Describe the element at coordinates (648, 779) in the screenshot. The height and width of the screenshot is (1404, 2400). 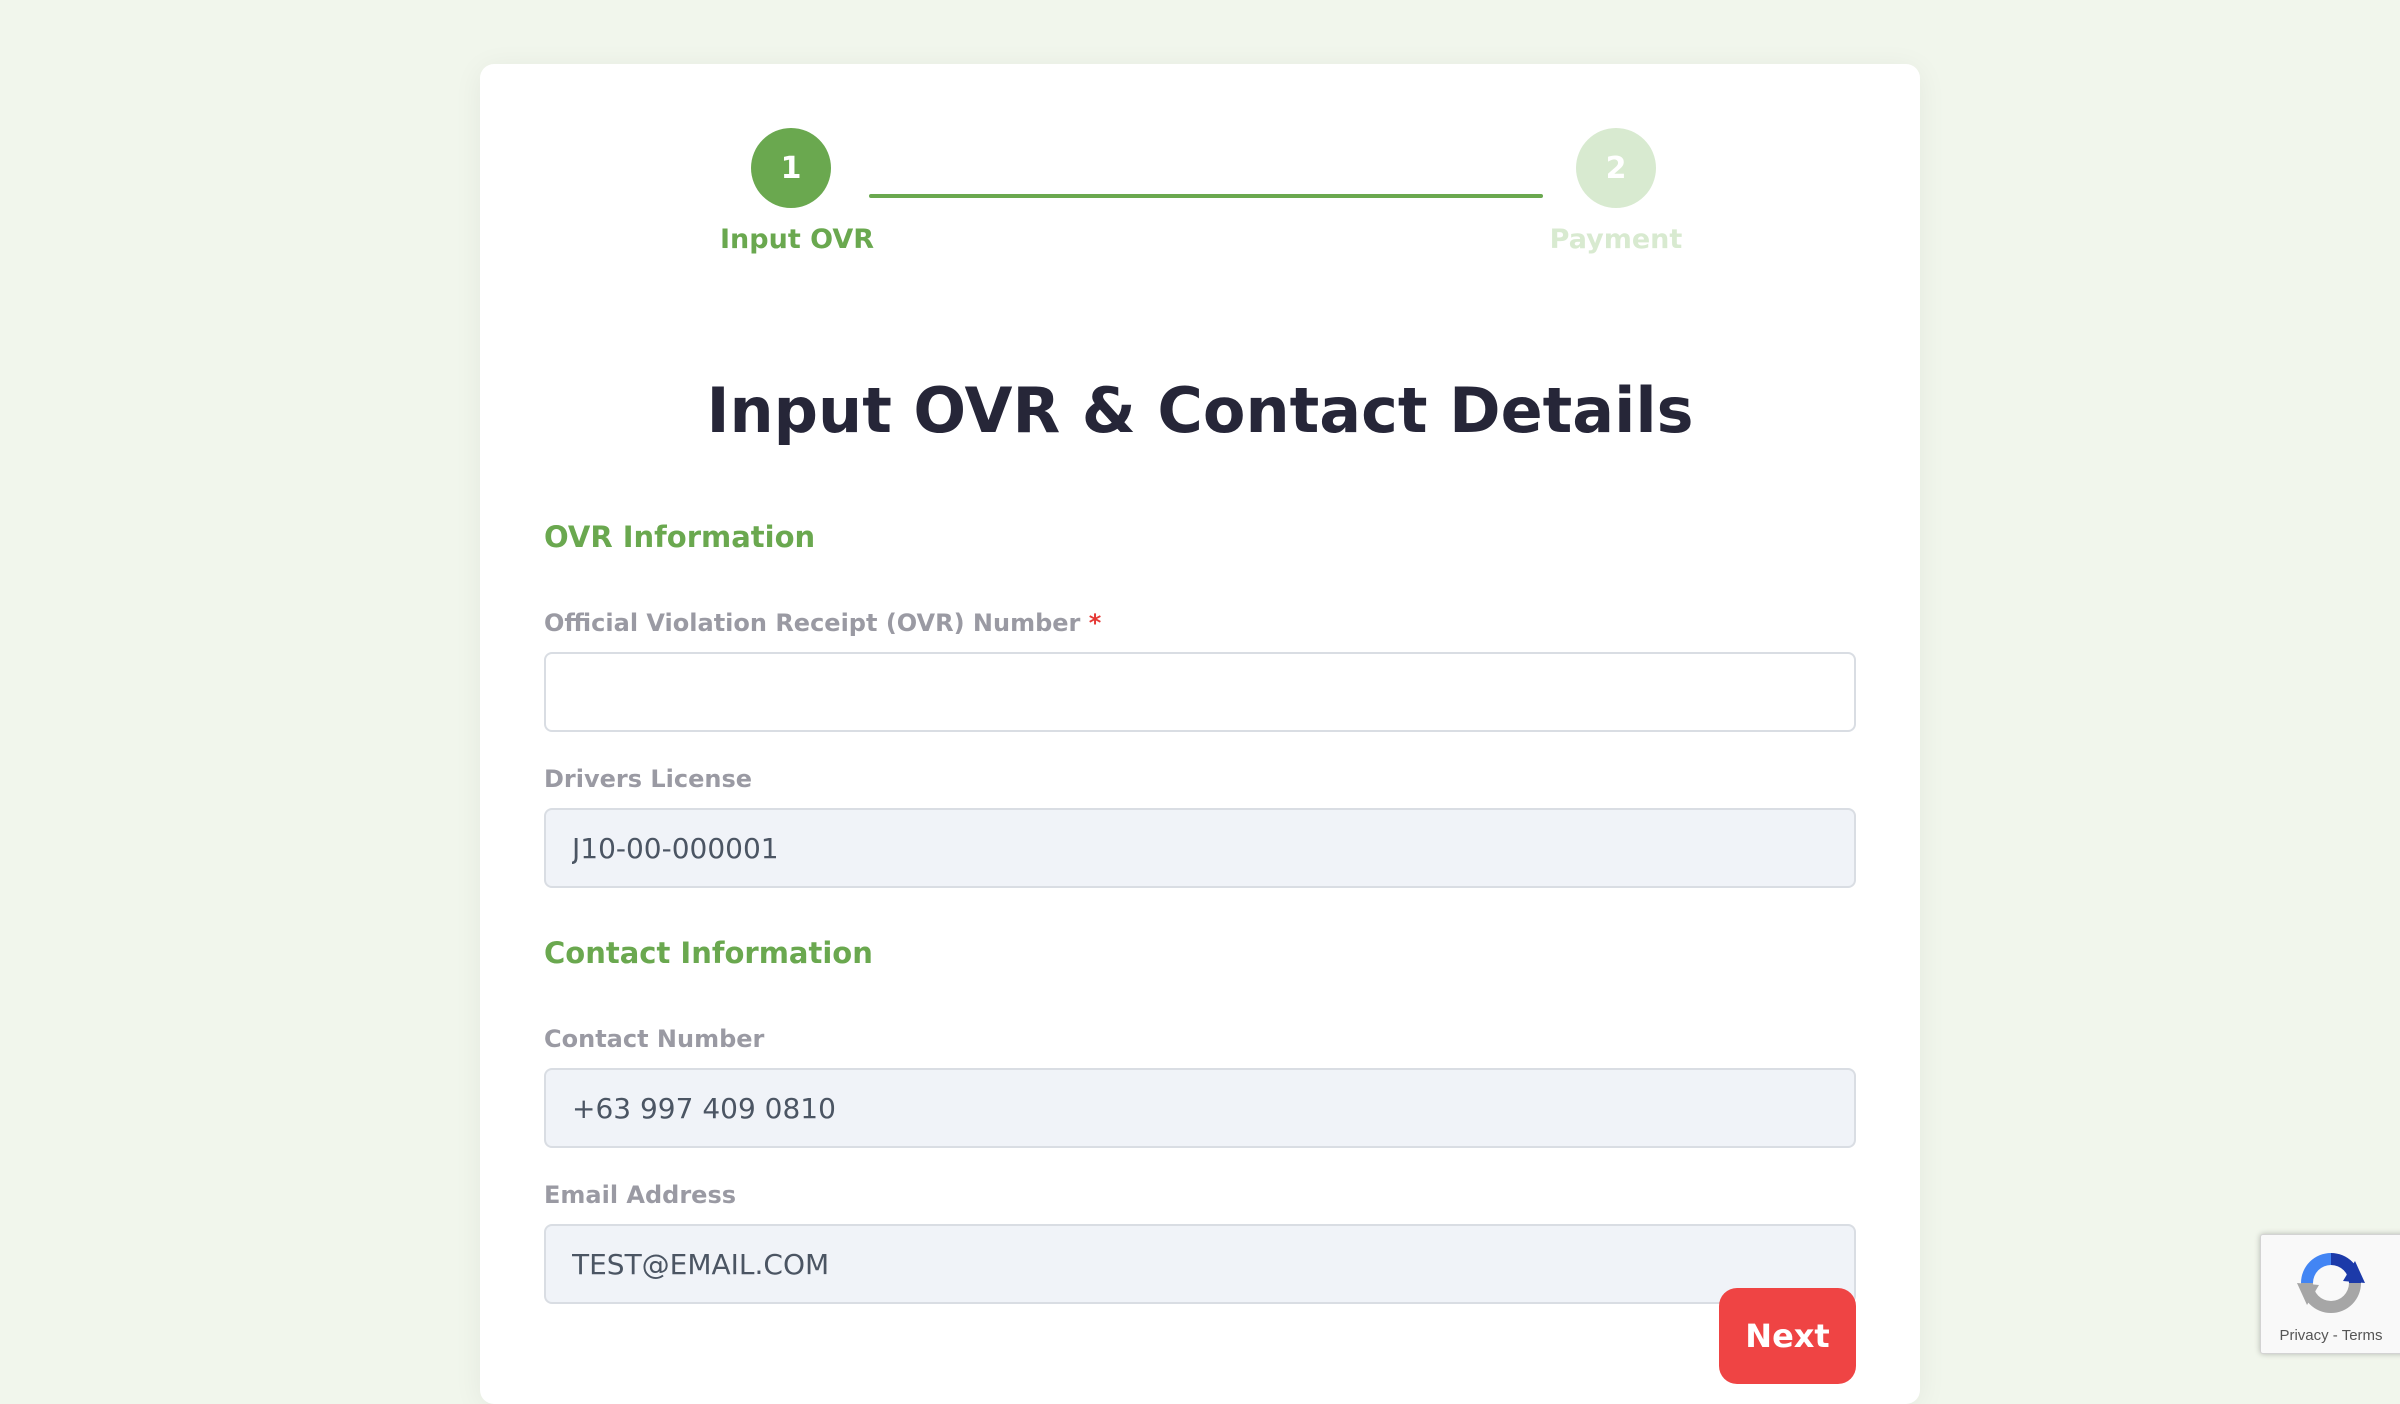
I see `drivers-license-label: Drivers License` at that location.